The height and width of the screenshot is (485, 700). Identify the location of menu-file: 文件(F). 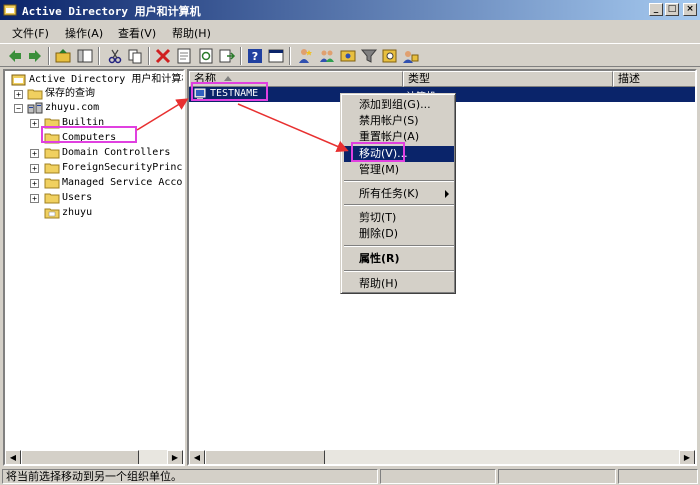
(30, 33).